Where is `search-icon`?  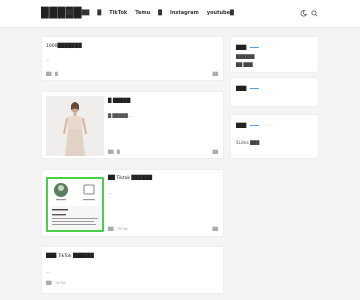 search-icon is located at coordinates (314, 13).